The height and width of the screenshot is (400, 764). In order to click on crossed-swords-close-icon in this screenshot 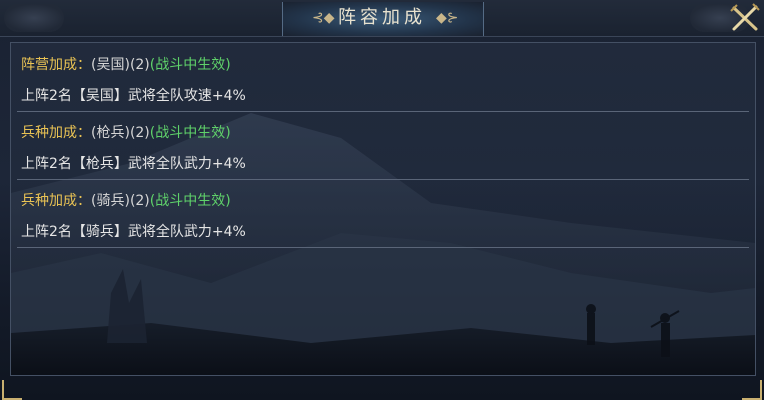, I will do `click(745, 17)`.